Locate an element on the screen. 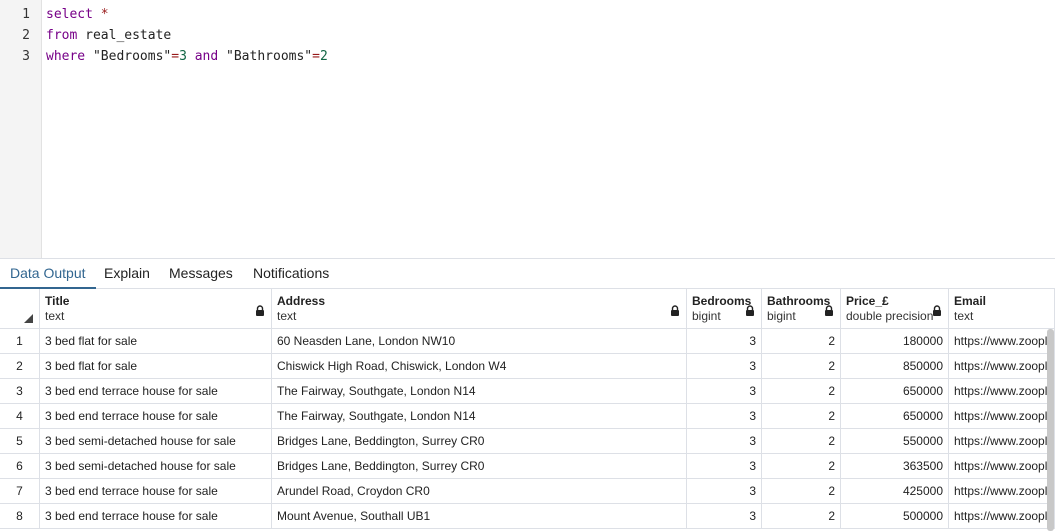 The height and width of the screenshot is (531, 1055). column-header-bedrooms: Bedrooms bigint is located at coordinates (724, 309).